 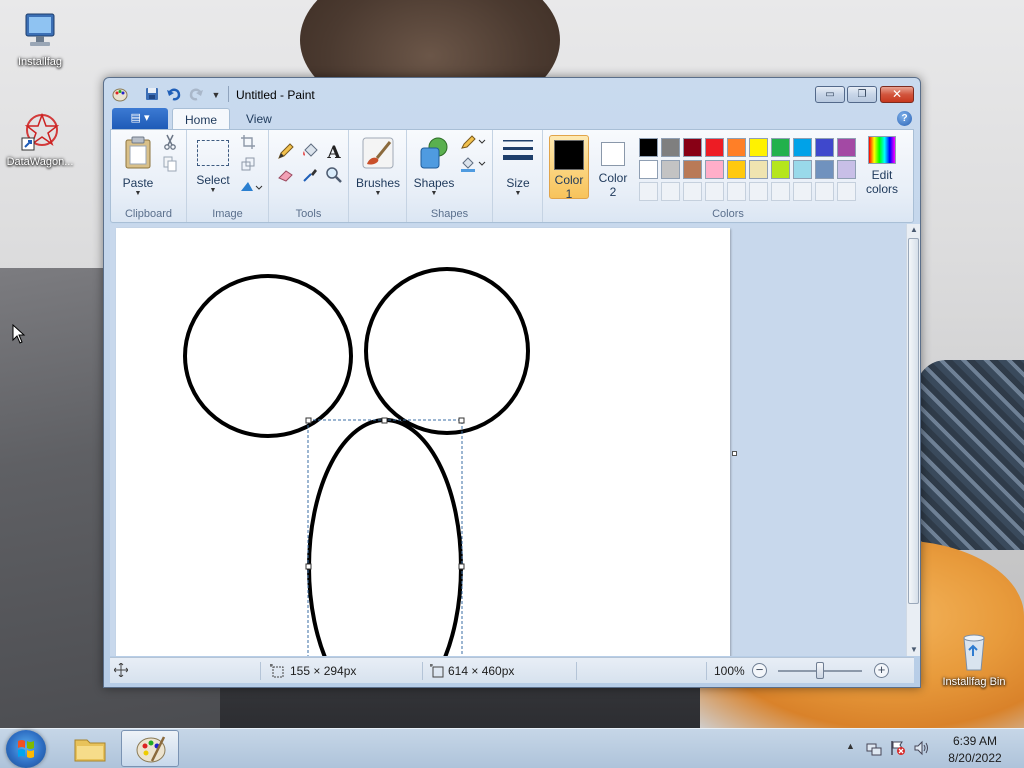 I want to click on shape-selection-box, so click(x=385, y=537).